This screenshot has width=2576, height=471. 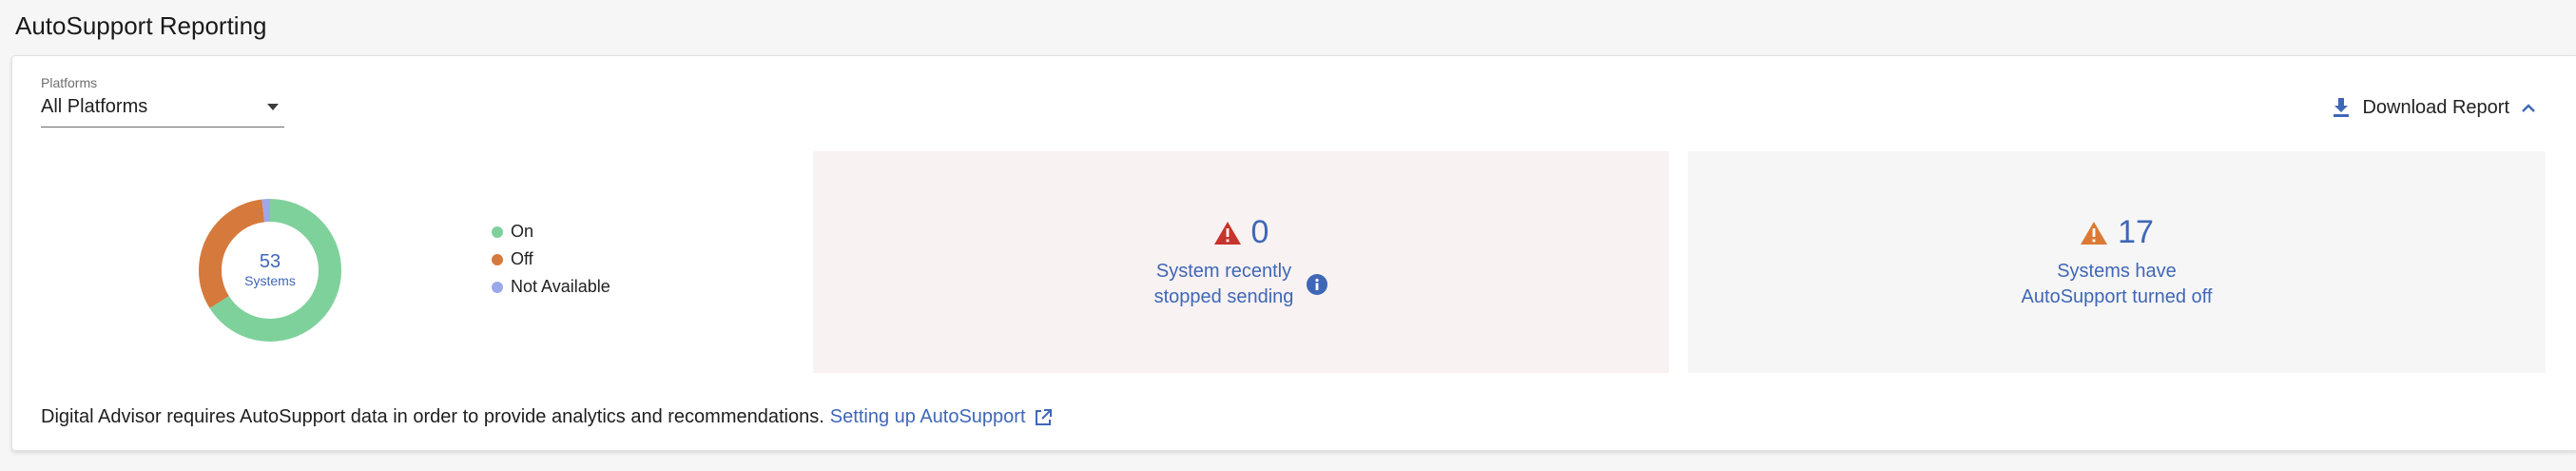 I want to click on info-icon, so click(x=1317, y=284).